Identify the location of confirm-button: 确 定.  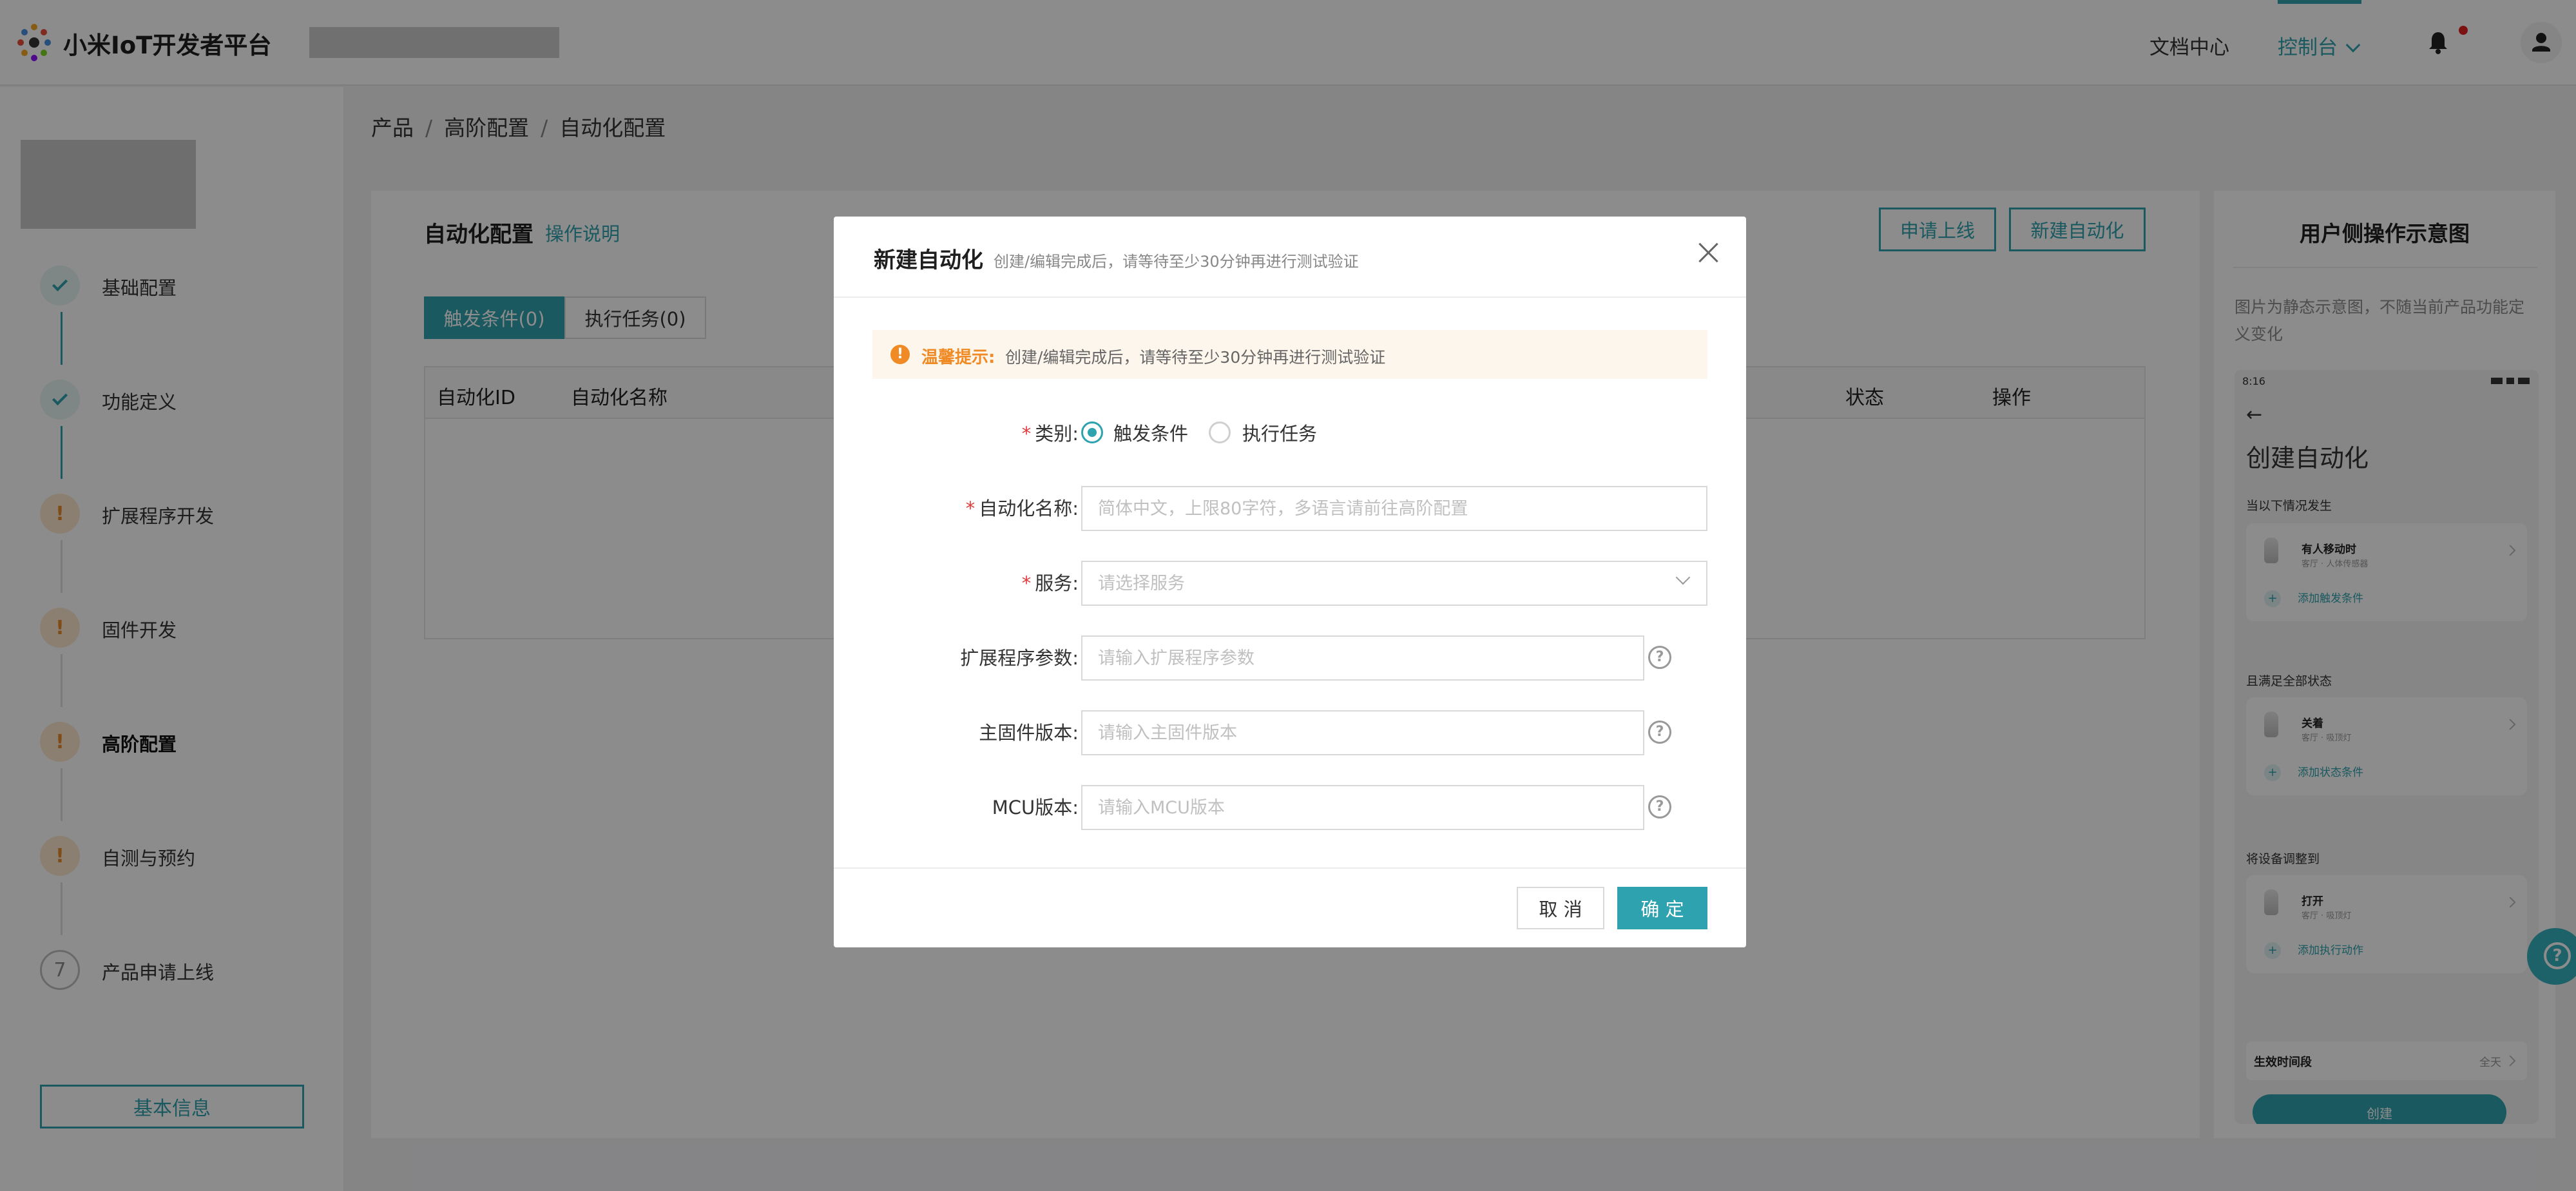
(1662, 908).